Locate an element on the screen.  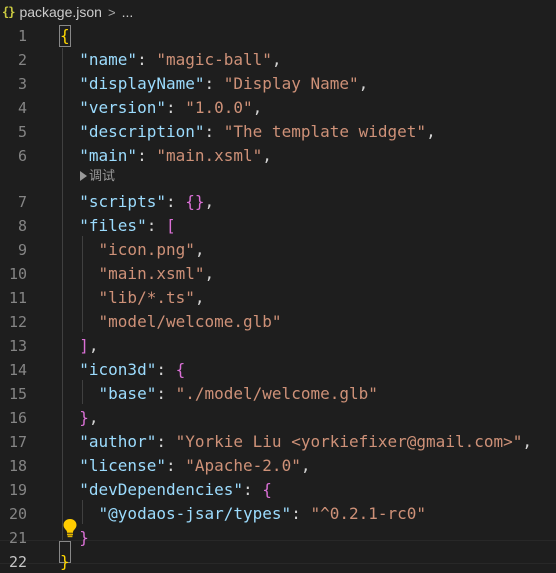
code-line: "license": "Apache-2.0", is located at coordinates (185, 466).